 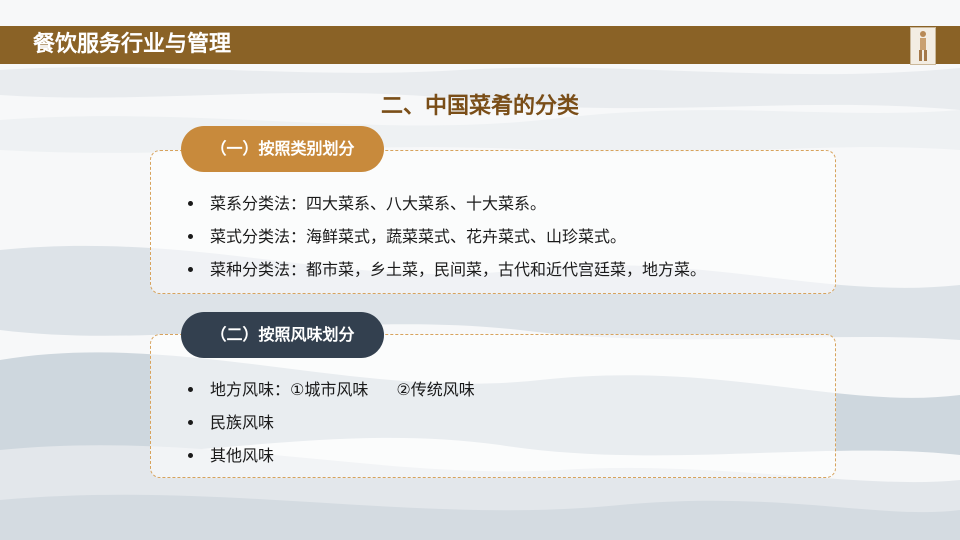 What do you see at coordinates (435, 389) in the screenshot?
I see `list-item-text-secondary: ②传统风味` at bounding box center [435, 389].